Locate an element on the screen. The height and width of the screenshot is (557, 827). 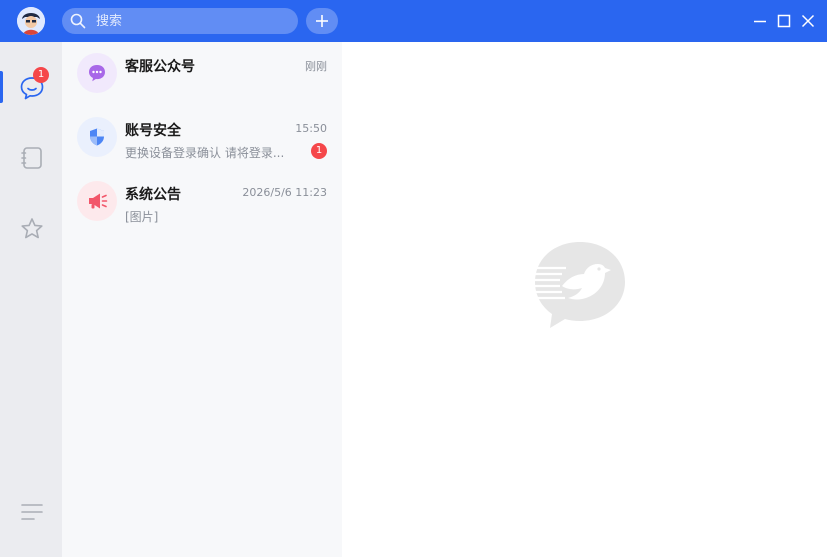
contacts-book-icon is located at coordinates (31, 158).